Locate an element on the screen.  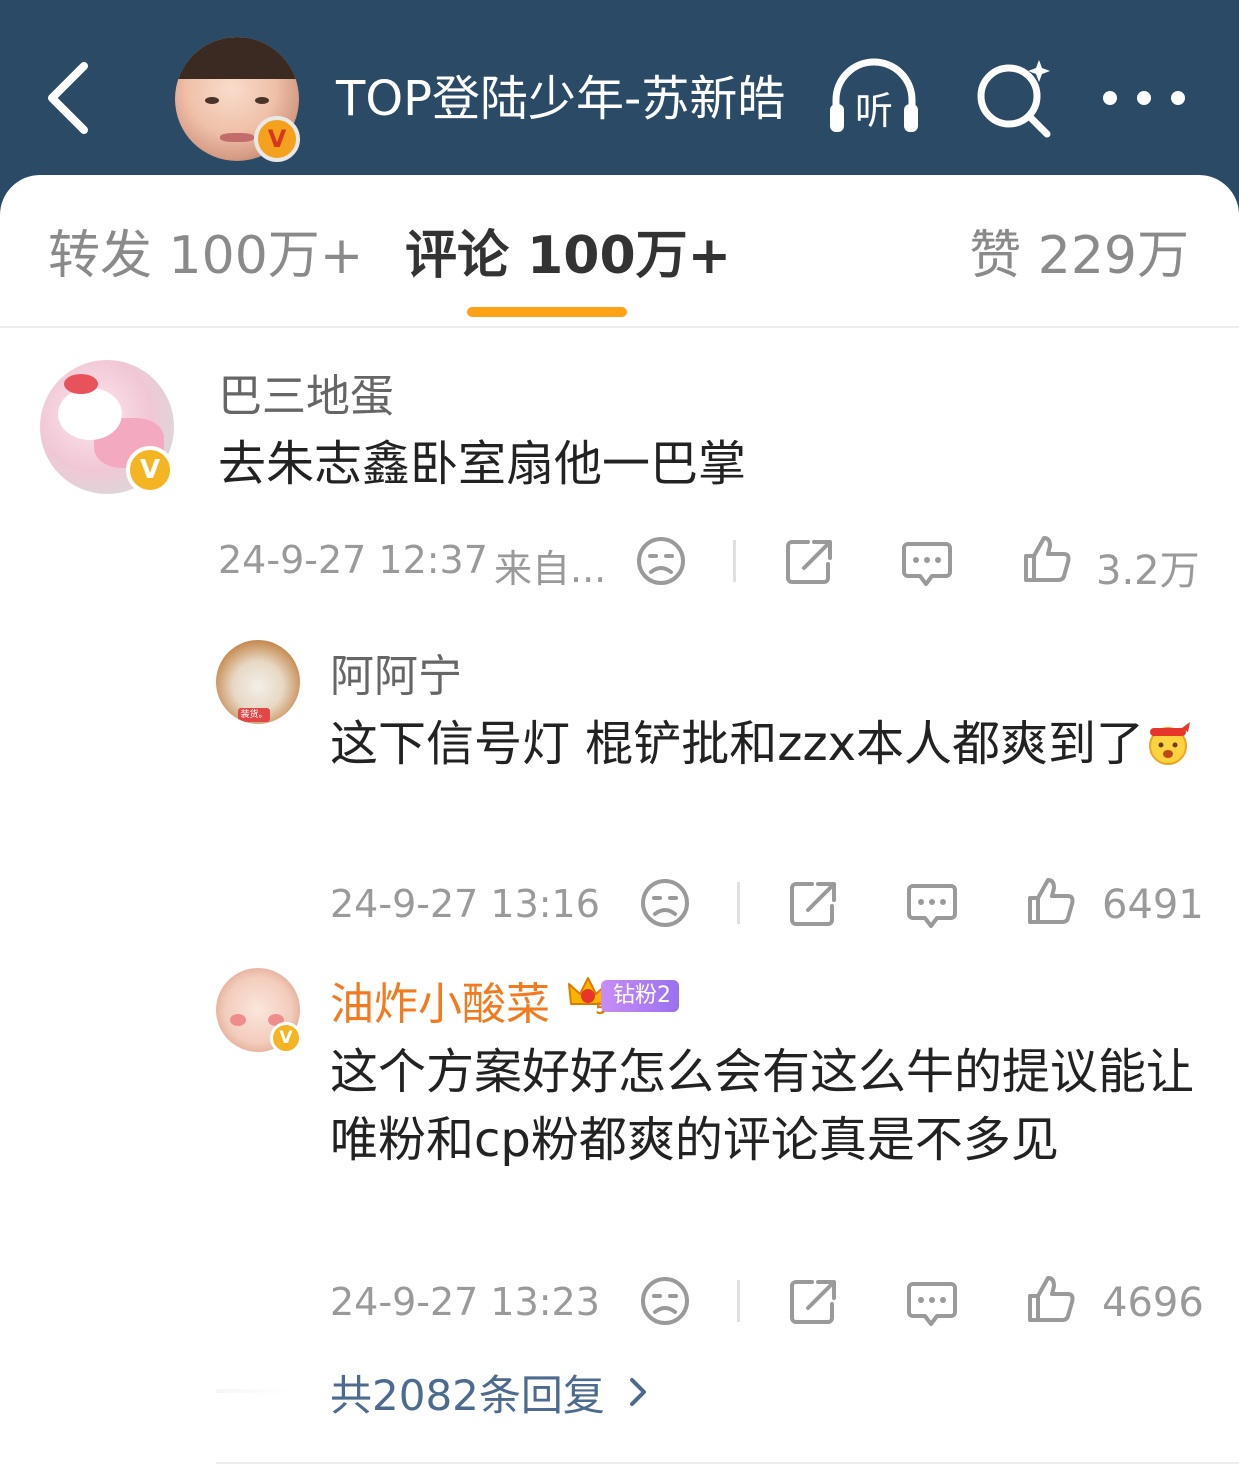
tab-comments: 评论 100万+ is located at coordinates (568, 256).